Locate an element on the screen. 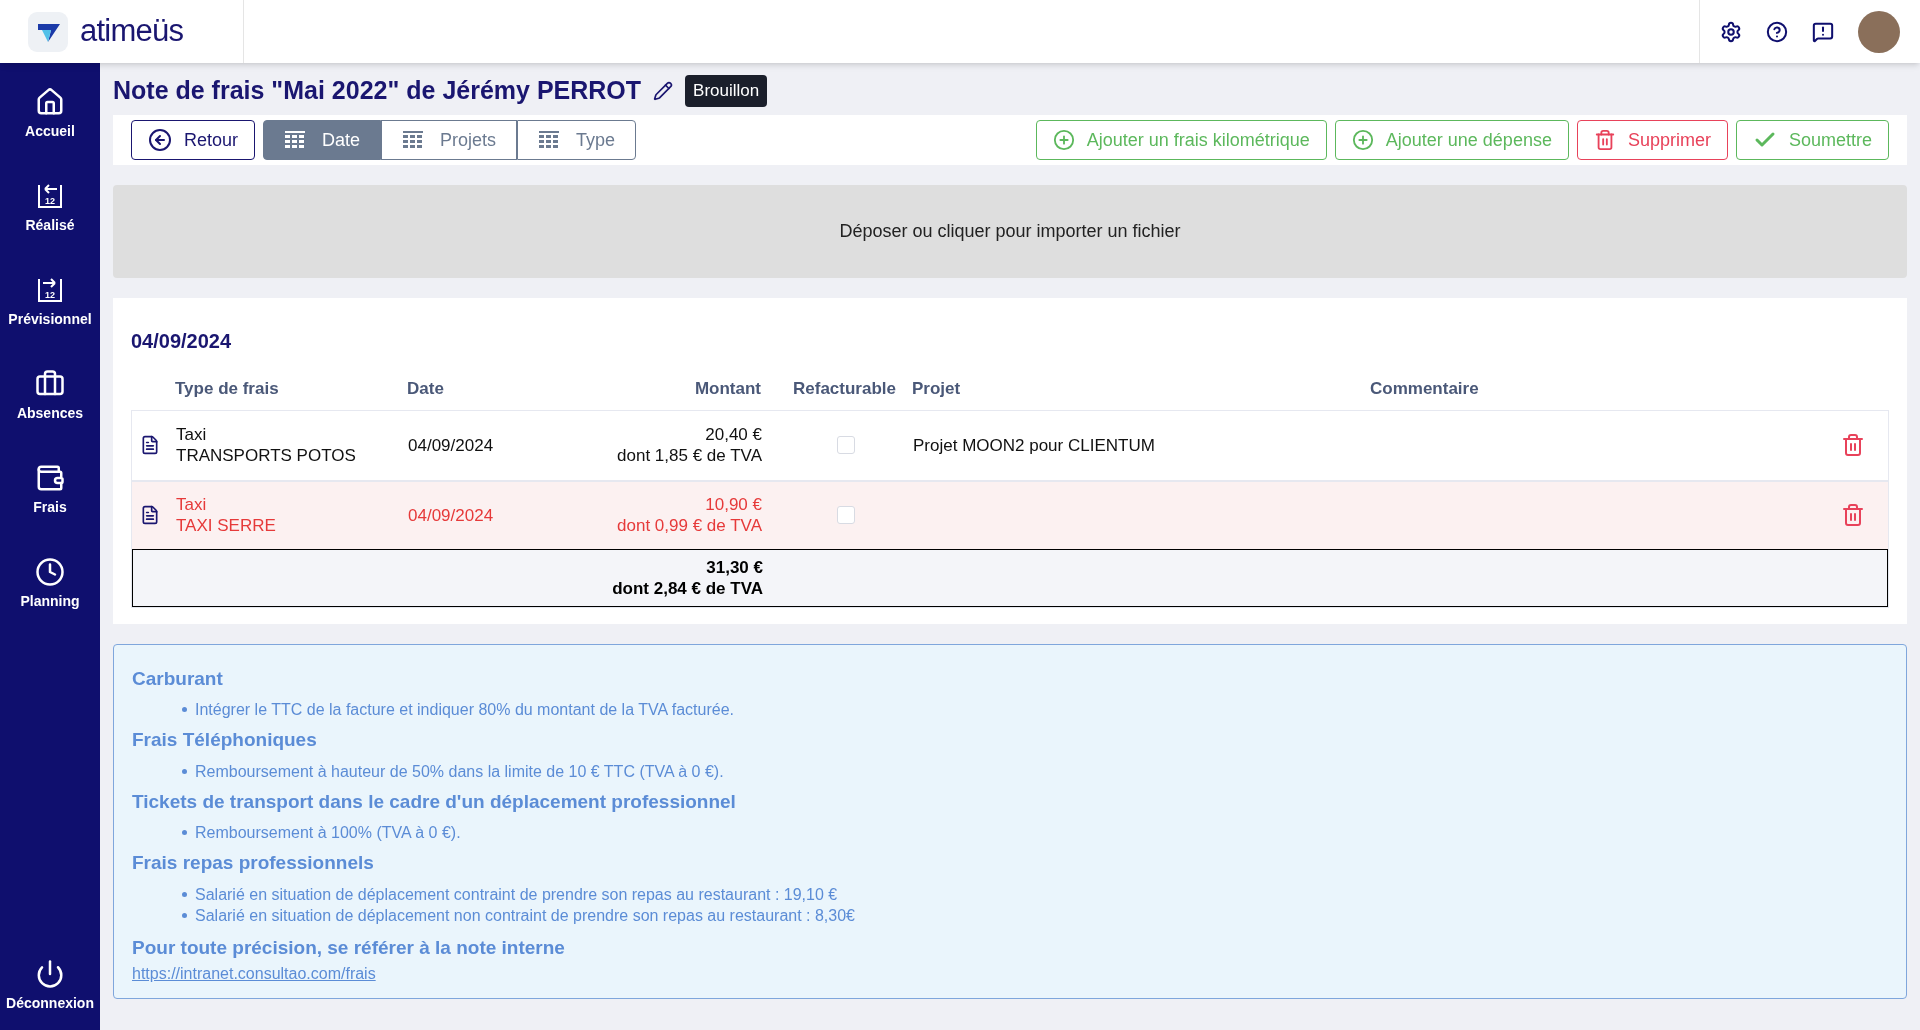 The height and width of the screenshot is (1030, 1920). expense-row: Taxi TAXI SERRE 04/09/2024 10,90 € dont 0,99 € de TVA is located at coordinates (1010, 514).